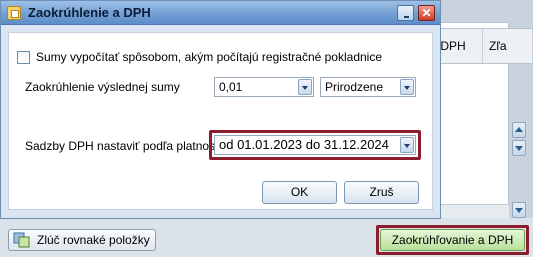 Image resolution: width=533 pixels, height=257 pixels. What do you see at coordinates (519, 210) in the screenshot?
I see `scroll-down-button-bottom` at bounding box center [519, 210].